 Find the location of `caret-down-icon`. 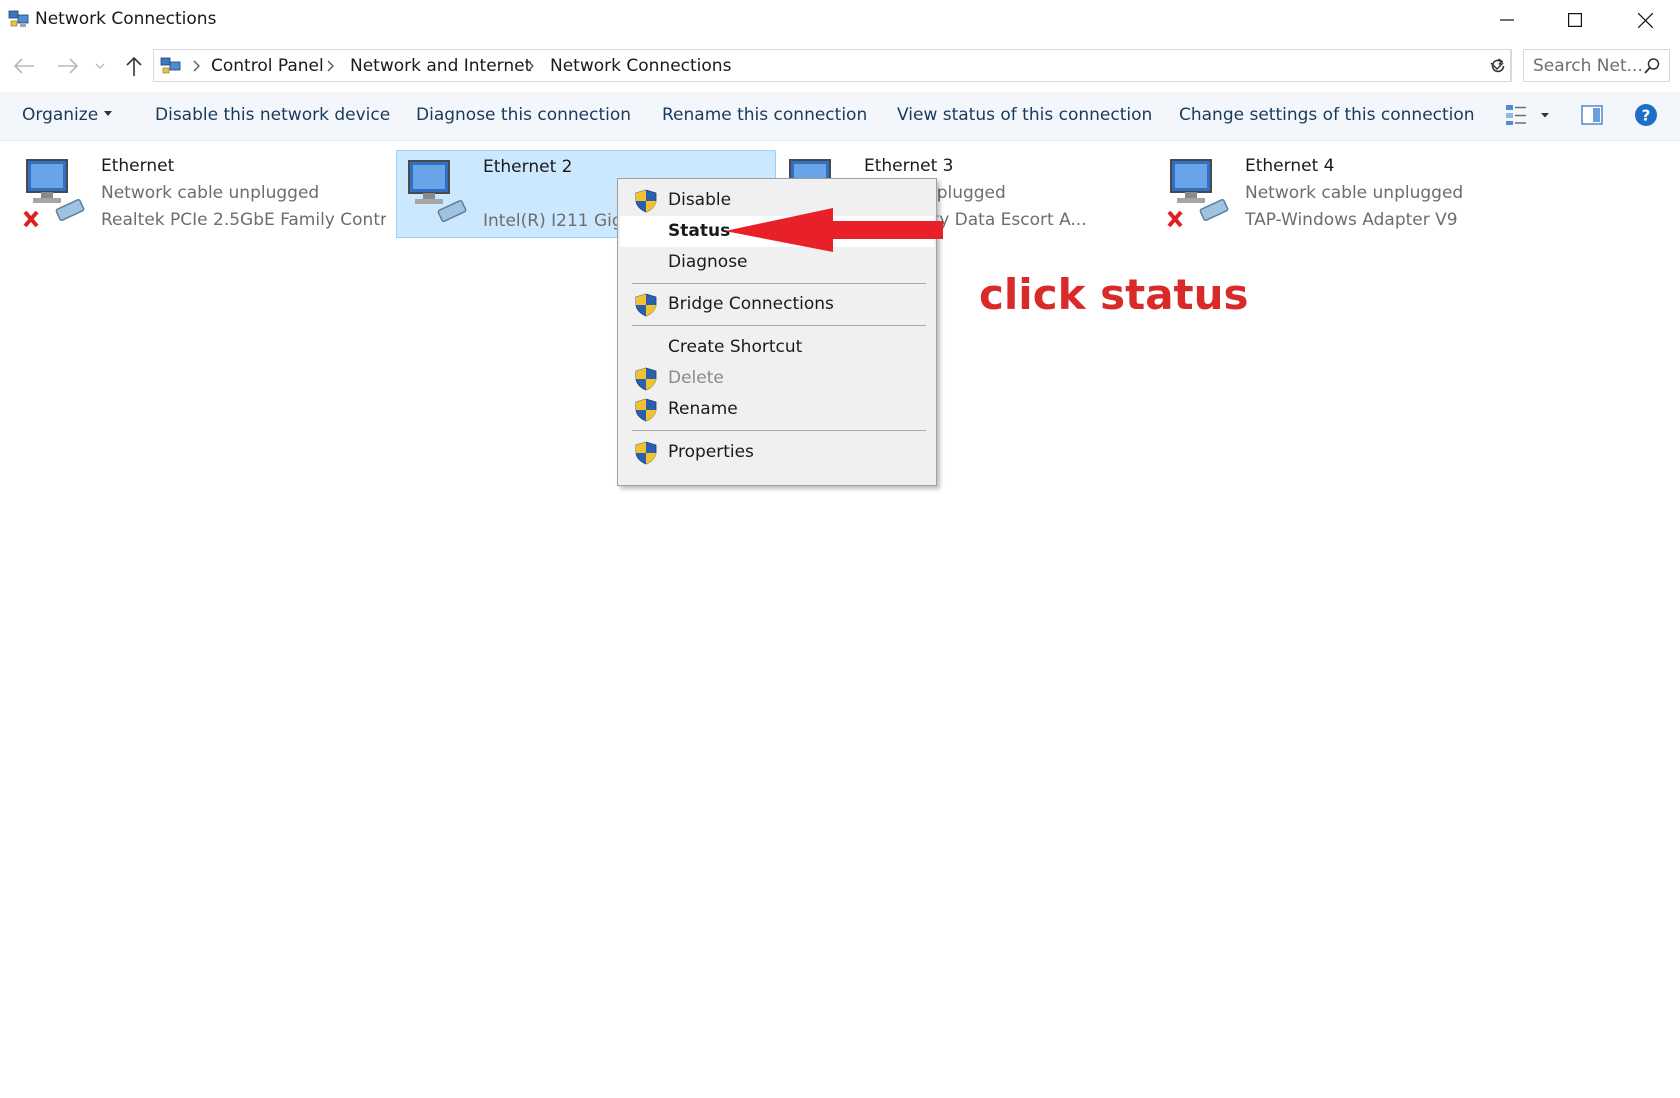

caret-down-icon is located at coordinates (108, 113).